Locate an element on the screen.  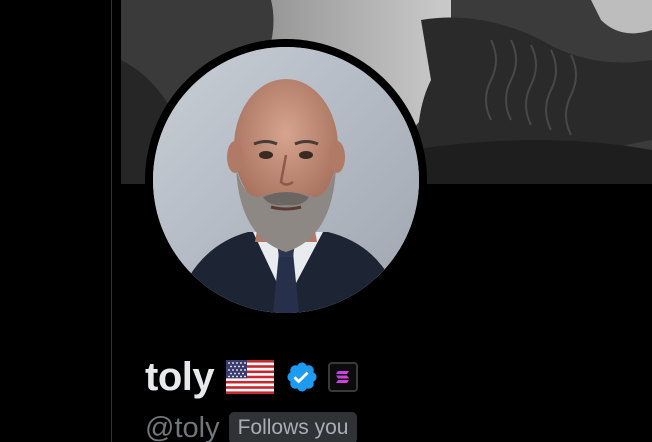
us-flag-icon is located at coordinates (250, 377).